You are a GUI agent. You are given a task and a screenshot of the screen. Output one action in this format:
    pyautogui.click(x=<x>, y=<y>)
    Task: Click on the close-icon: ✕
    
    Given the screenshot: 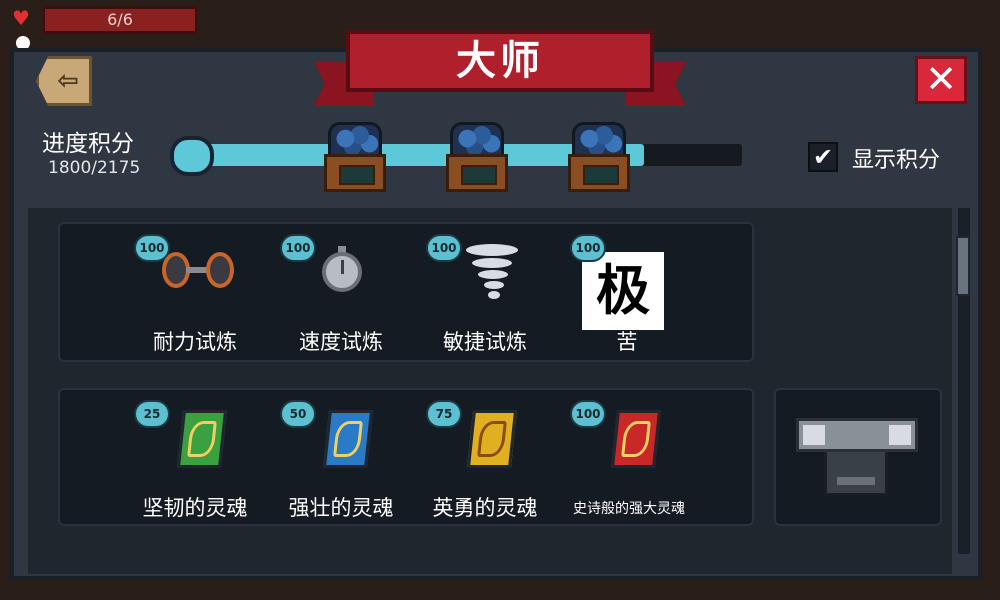 What is the action you would take?
    pyautogui.click(x=941, y=79)
    